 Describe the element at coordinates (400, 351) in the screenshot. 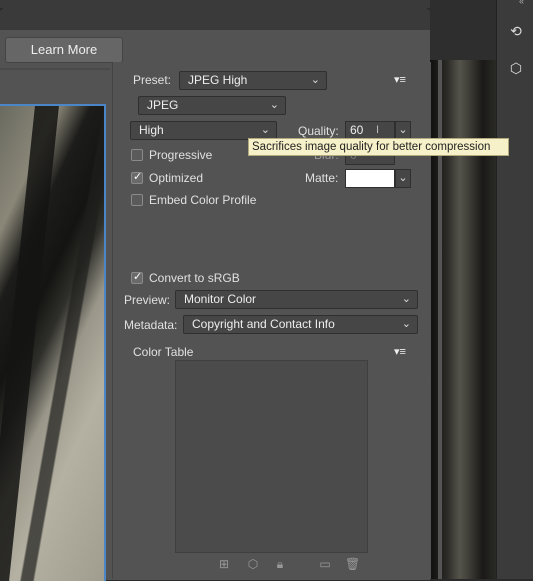

I see `color-table-menu-icon: ▾≡` at that location.